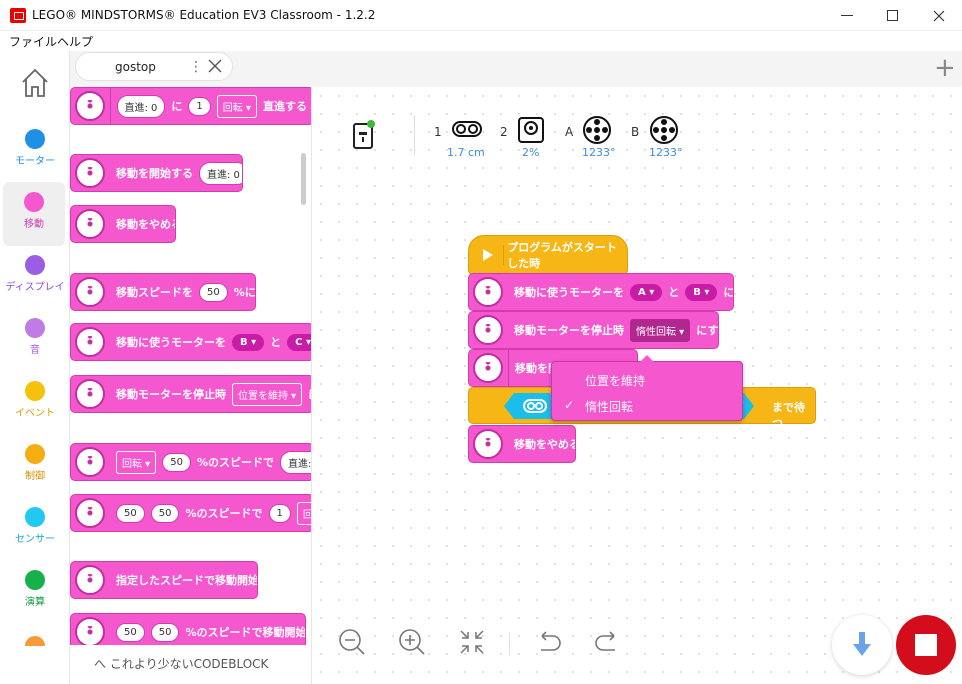 This screenshot has height=684, width=962. I want to click on home-icon, so click(35, 83).